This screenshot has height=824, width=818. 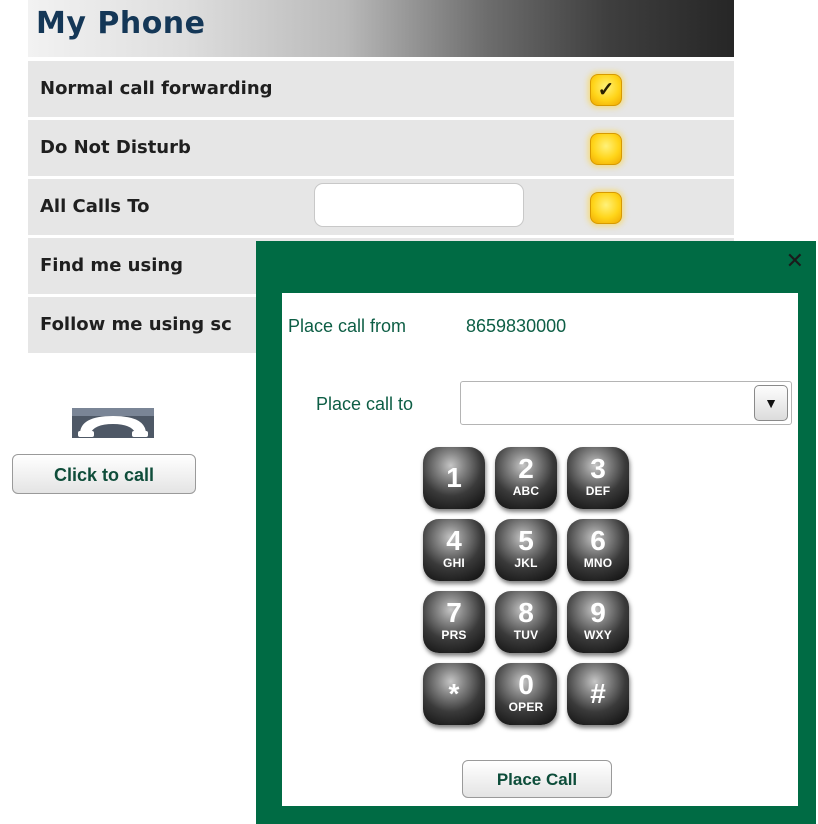 I want to click on keypad-key-5: 5 JKL, so click(x=526, y=550).